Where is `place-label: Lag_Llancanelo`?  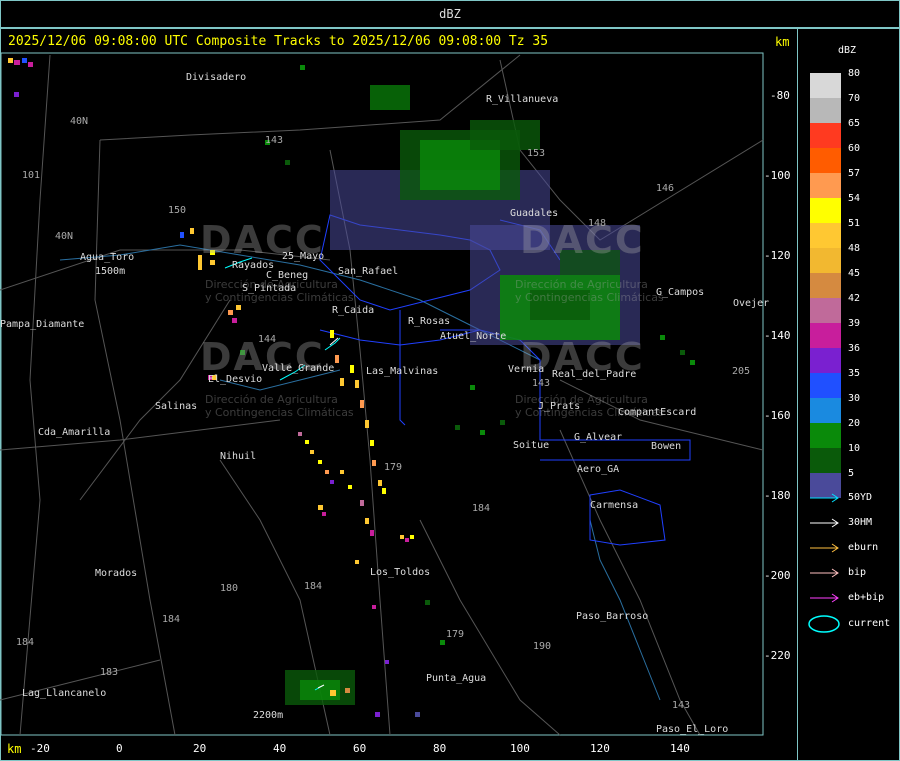
place-label: Lag_Llancanelo is located at coordinates (64, 693).